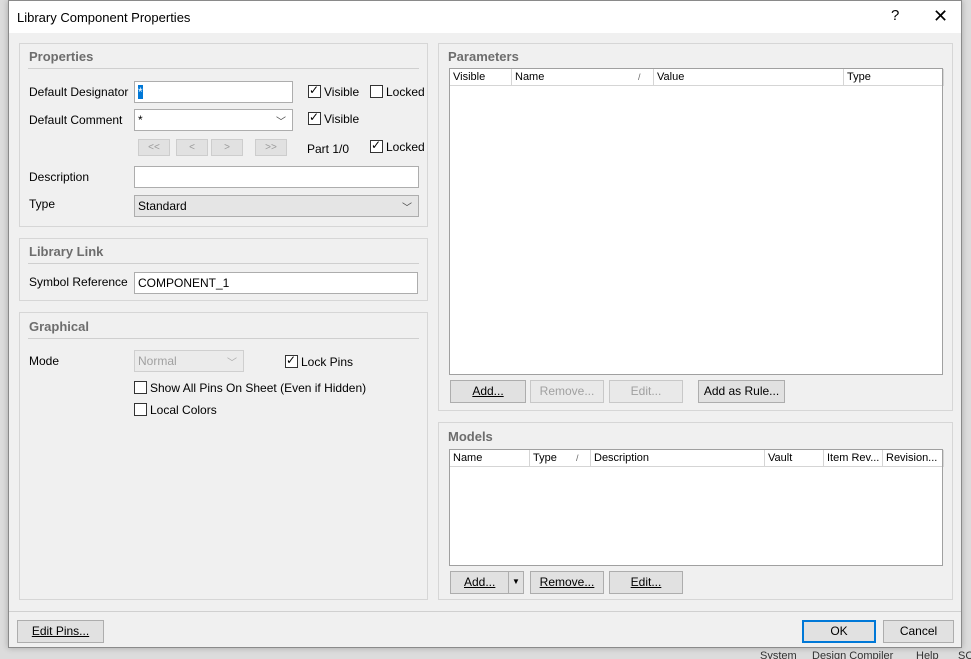 The height and width of the screenshot is (659, 971). Describe the element at coordinates (560, 458) in the screenshot. I see `col-model-type: Type` at that location.